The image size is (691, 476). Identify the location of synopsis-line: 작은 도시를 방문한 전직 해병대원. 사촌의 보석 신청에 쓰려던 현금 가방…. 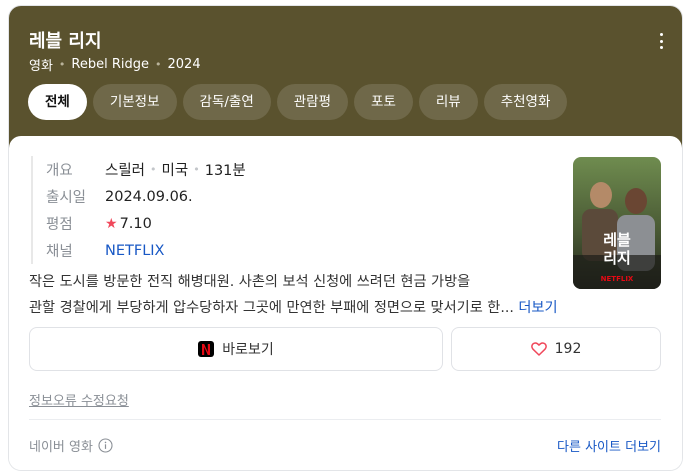
(250, 282).